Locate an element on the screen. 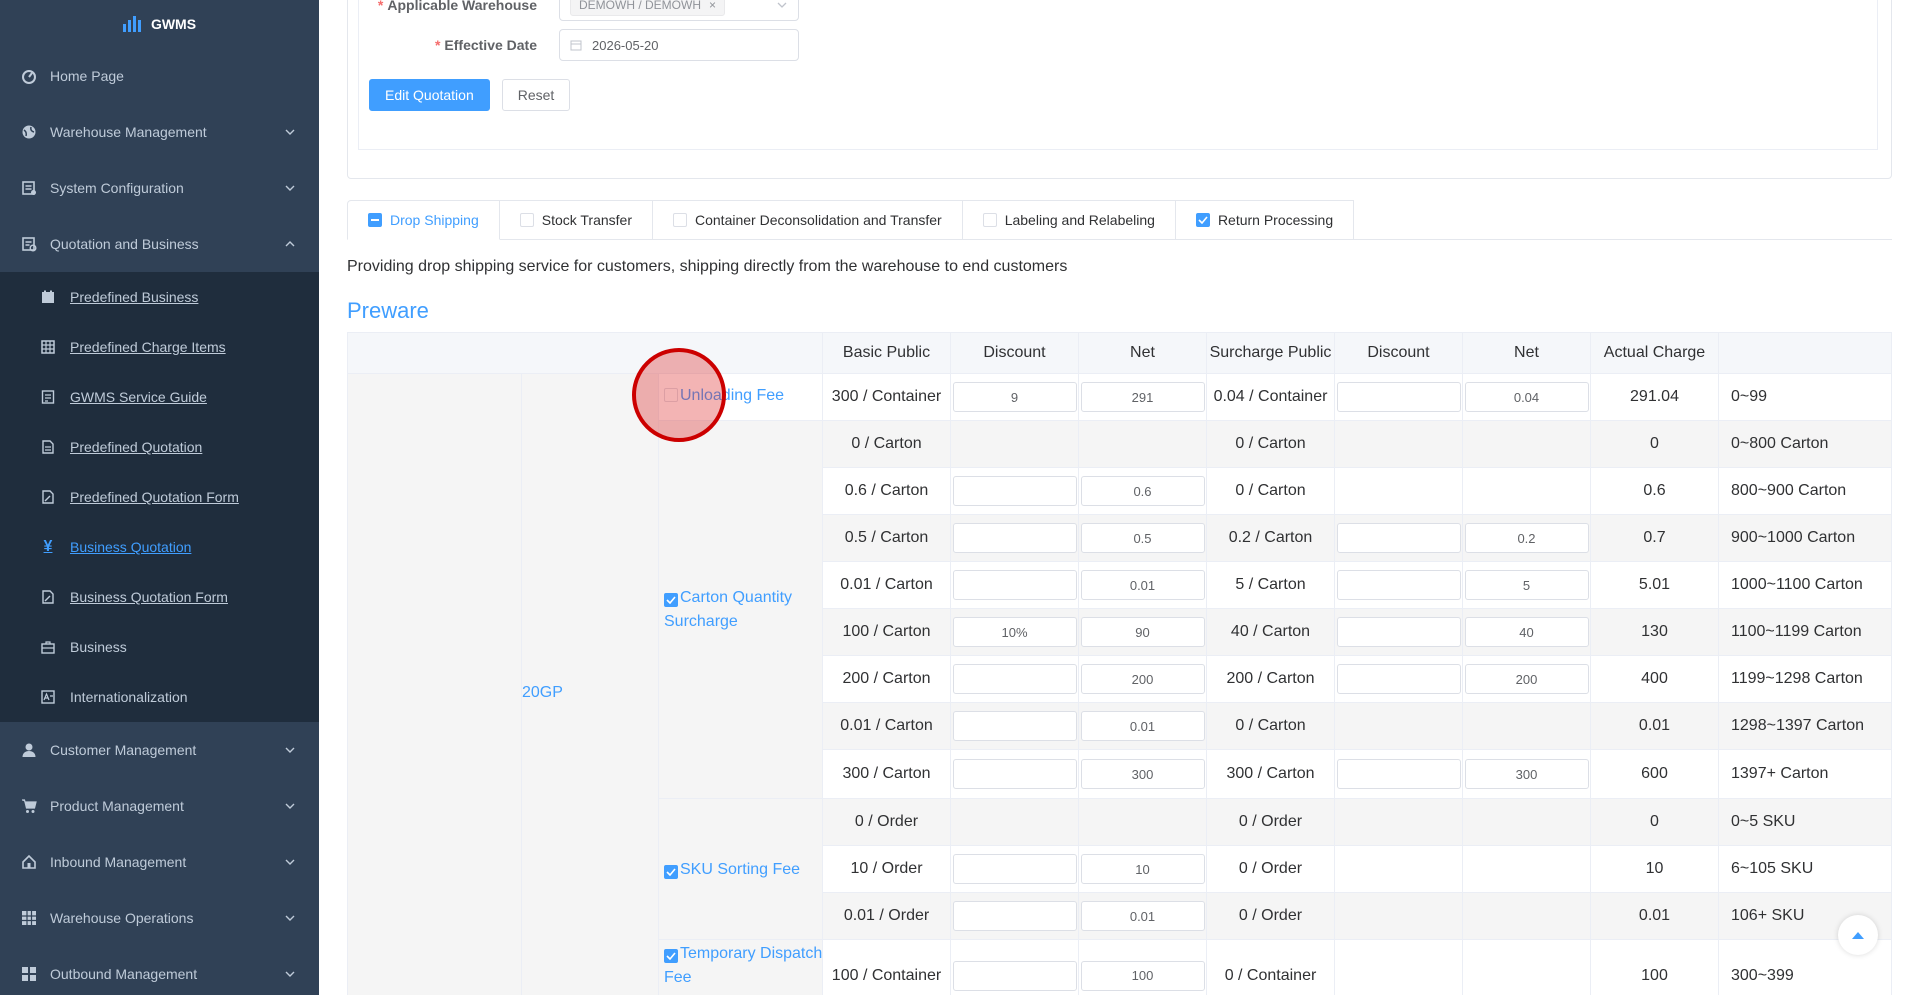 The width and height of the screenshot is (1920, 995). app-name: GWMS is located at coordinates (173, 24).